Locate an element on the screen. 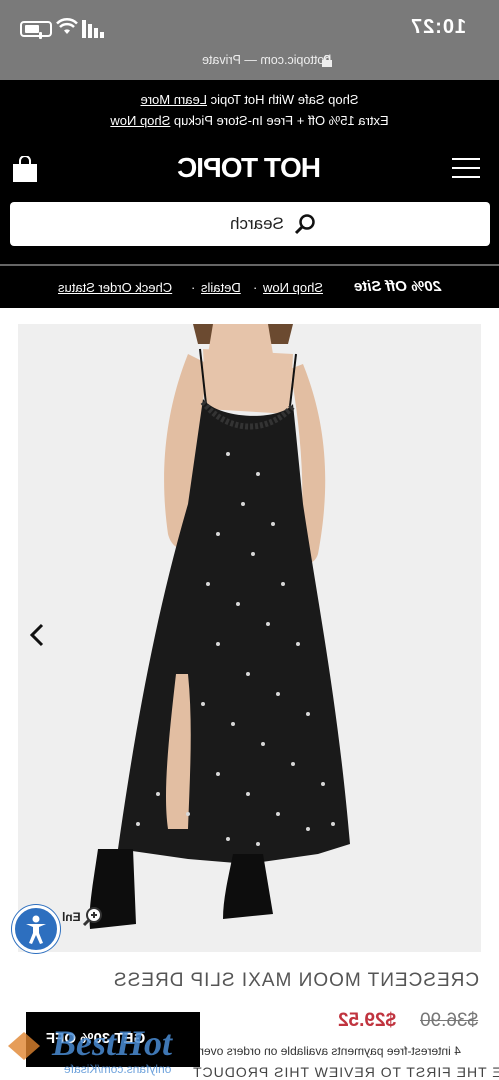 The height and width of the screenshot is (1080, 499). promo-line-safe: Shop Safe With Hot Topic Learn More is located at coordinates (249, 99).